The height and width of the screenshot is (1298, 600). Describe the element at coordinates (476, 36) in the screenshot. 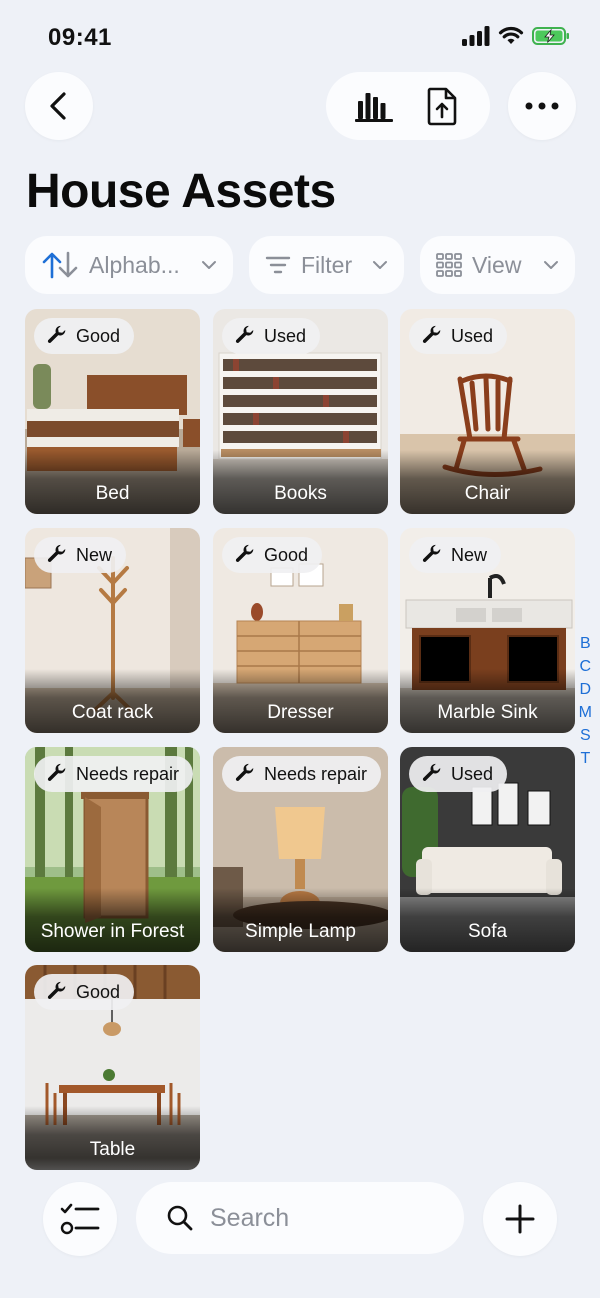

I see `cellular-signal-icon` at that location.